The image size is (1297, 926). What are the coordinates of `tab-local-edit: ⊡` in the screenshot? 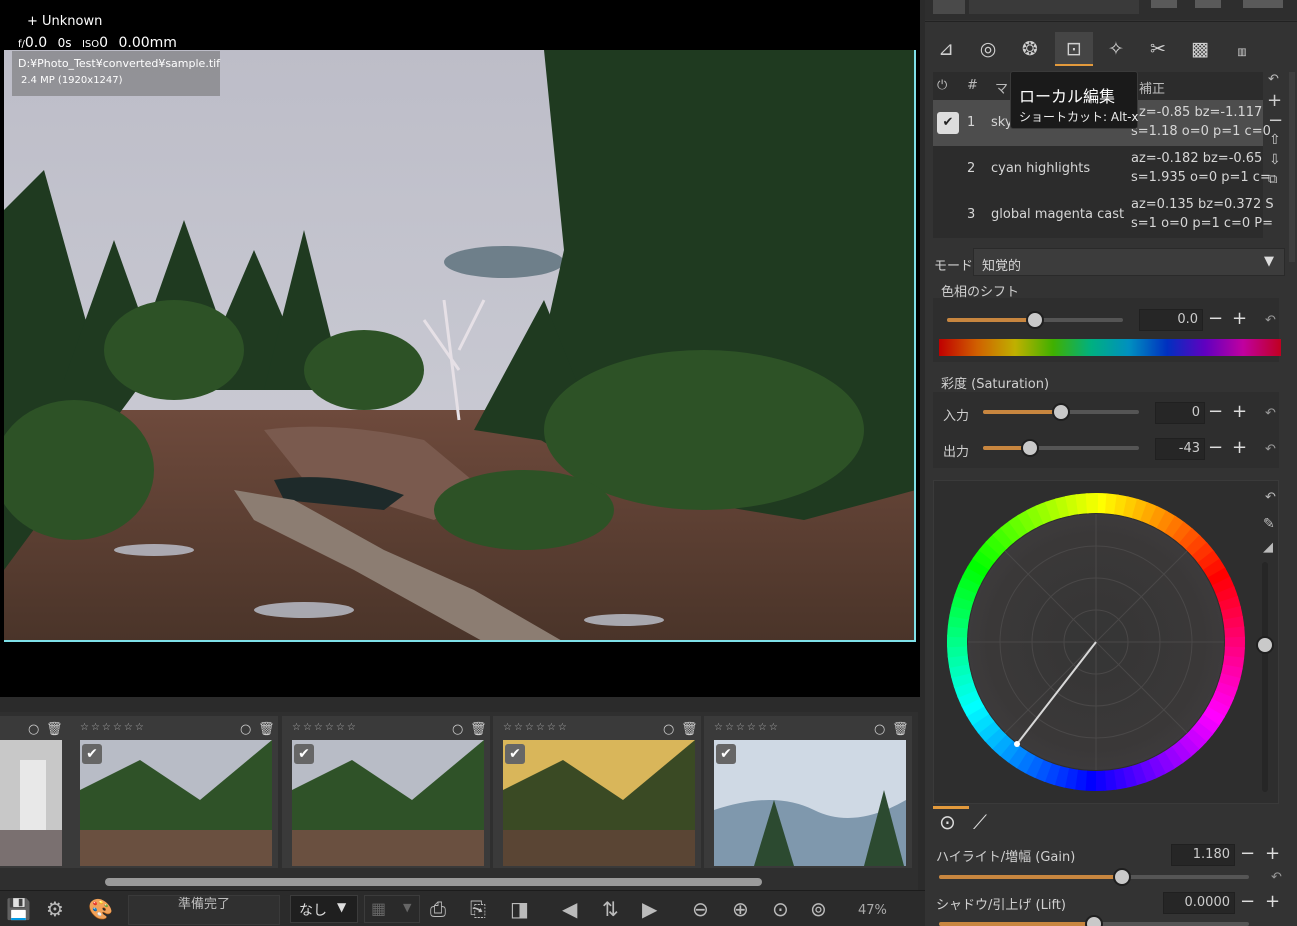 It's located at (1074, 49).